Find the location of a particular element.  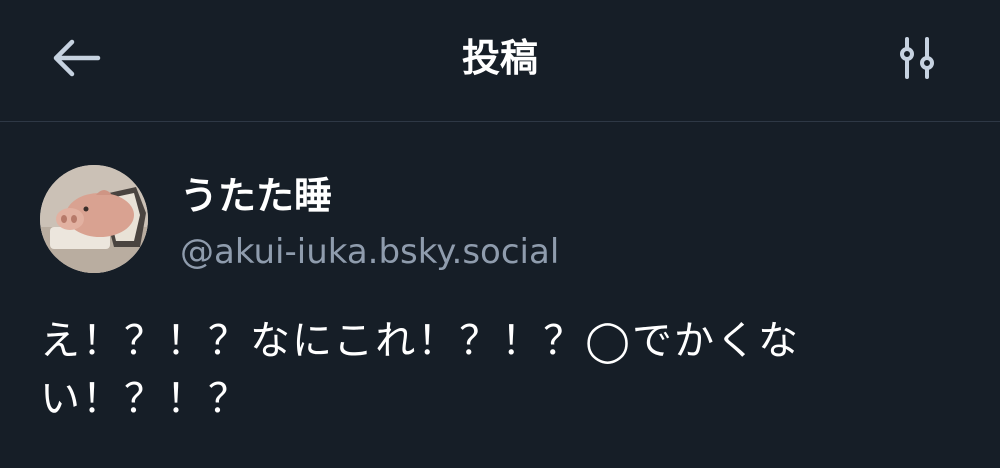

filter-button is located at coordinates (917, 58).